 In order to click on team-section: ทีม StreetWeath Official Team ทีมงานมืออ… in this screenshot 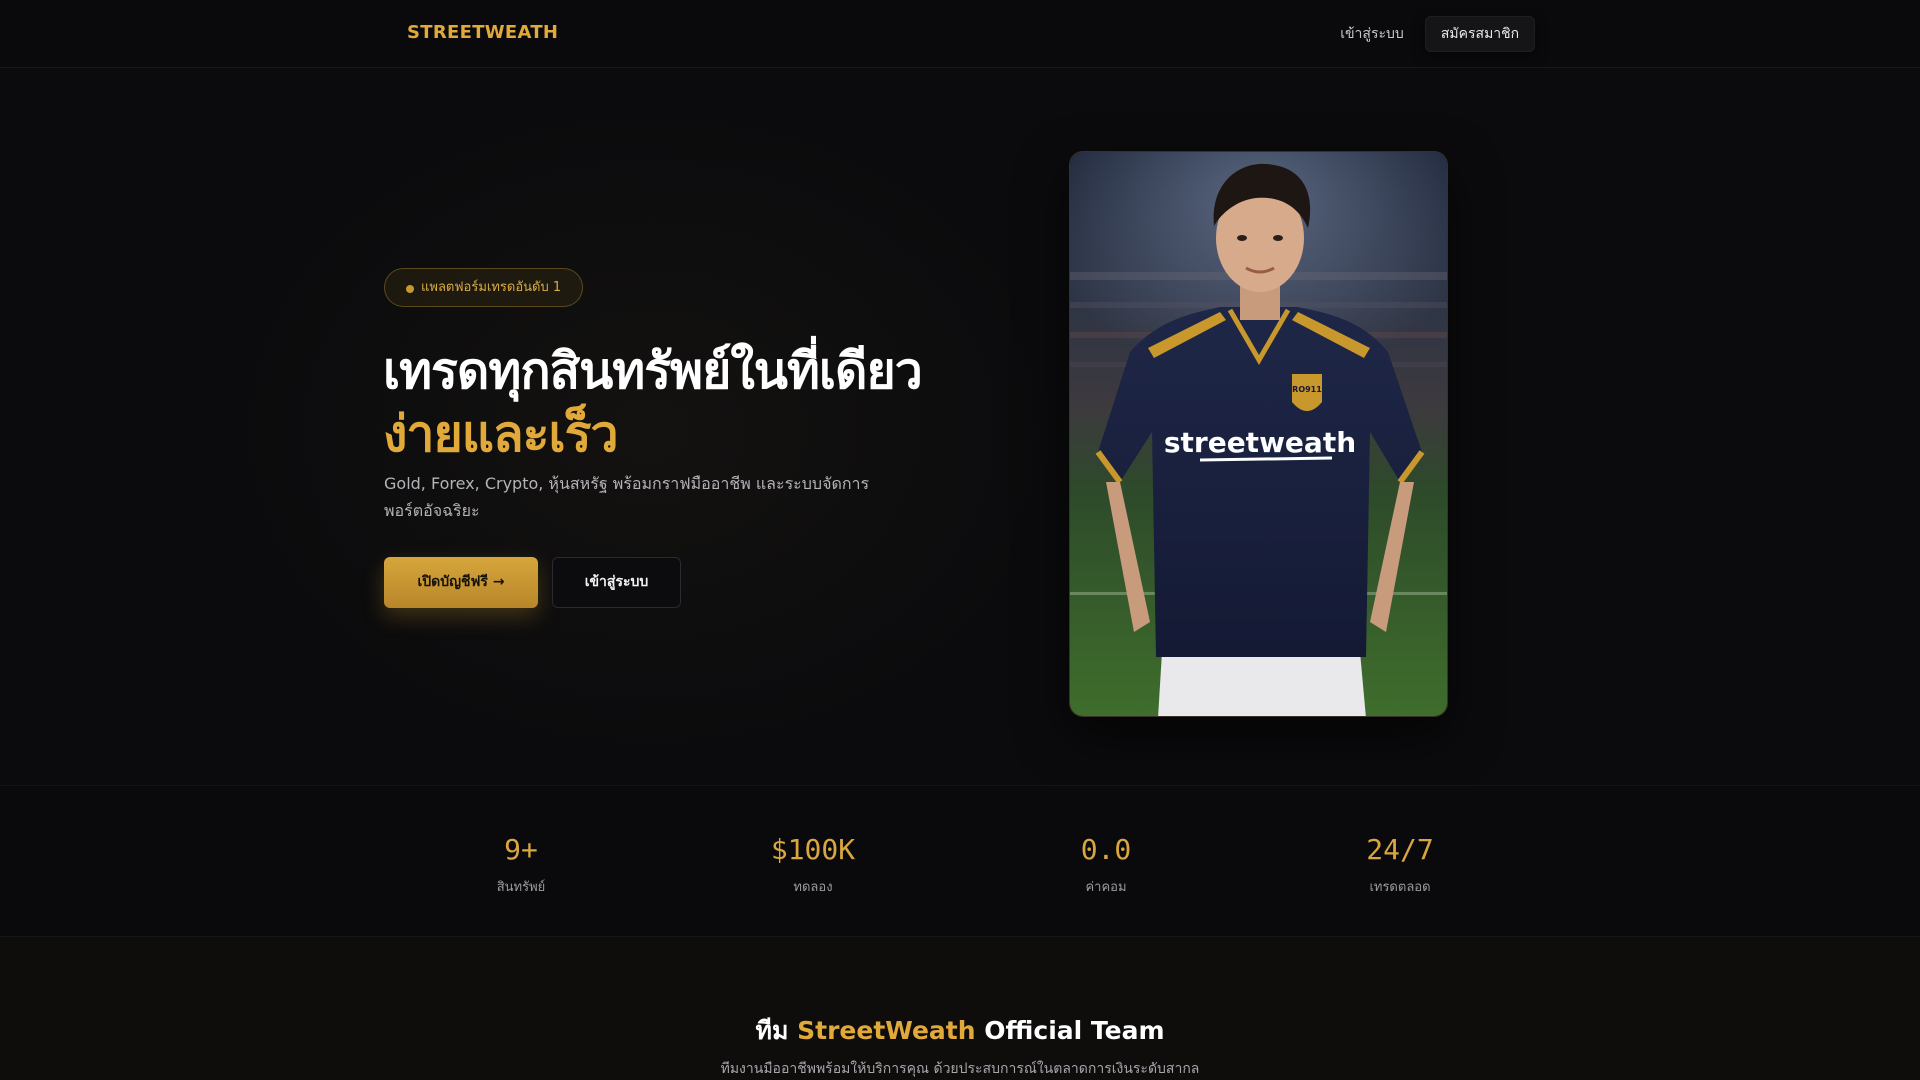, I will do `click(960, 1008)`.